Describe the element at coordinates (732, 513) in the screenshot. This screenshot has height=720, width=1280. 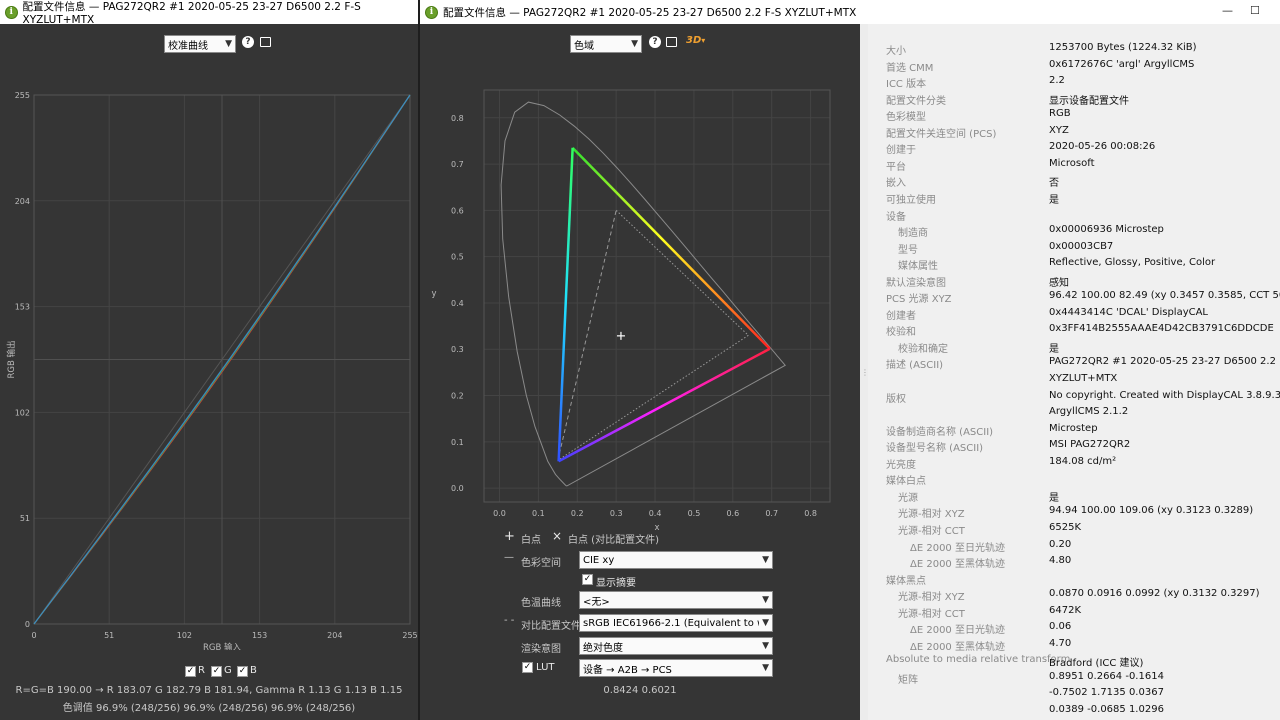
I see `x-tick-label: 0.6` at that location.